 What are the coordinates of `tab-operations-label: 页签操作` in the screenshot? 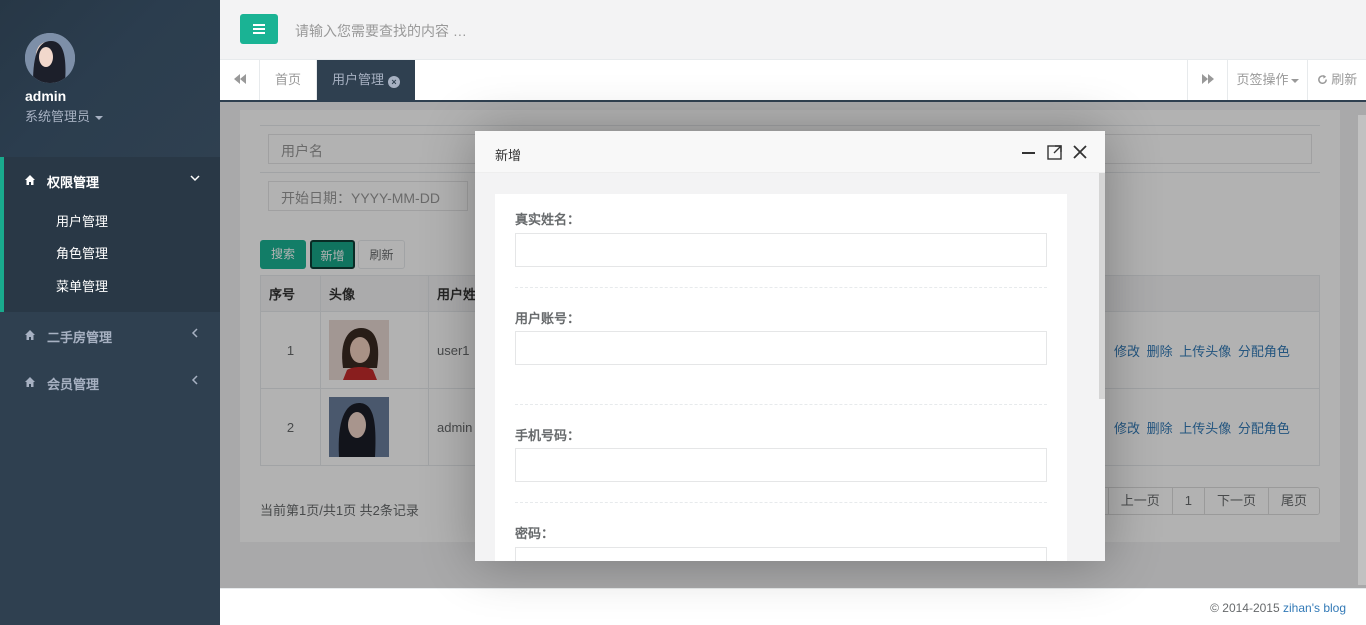 It's located at (1262, 79).